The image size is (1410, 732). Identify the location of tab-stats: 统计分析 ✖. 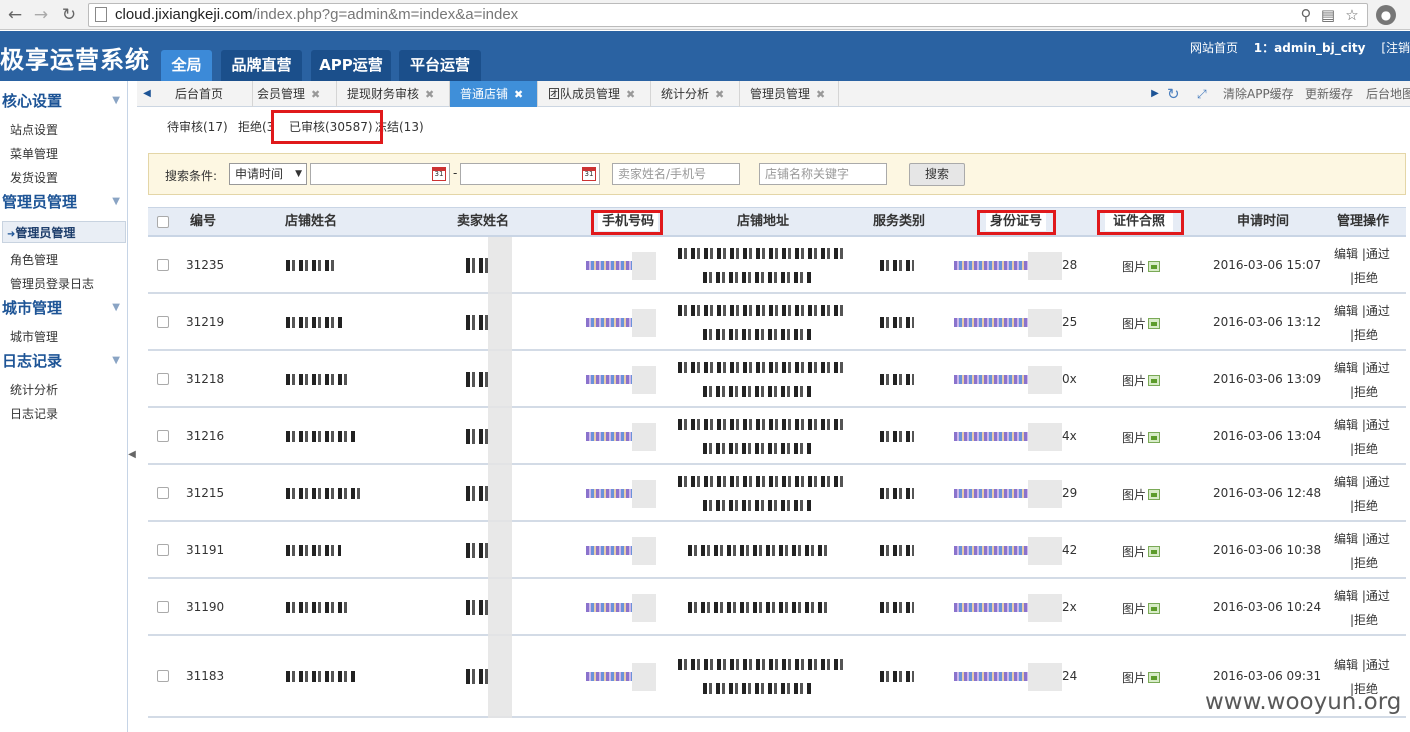
(695, 94).